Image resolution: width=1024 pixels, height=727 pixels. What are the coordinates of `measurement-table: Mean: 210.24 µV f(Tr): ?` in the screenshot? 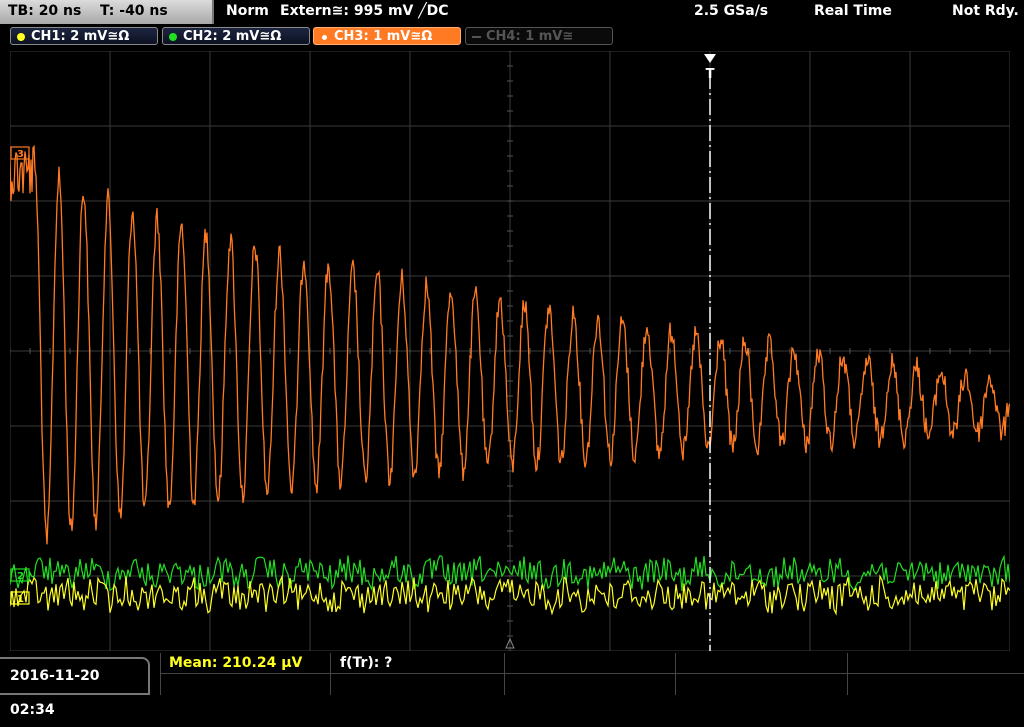 It's located at (592, 674).